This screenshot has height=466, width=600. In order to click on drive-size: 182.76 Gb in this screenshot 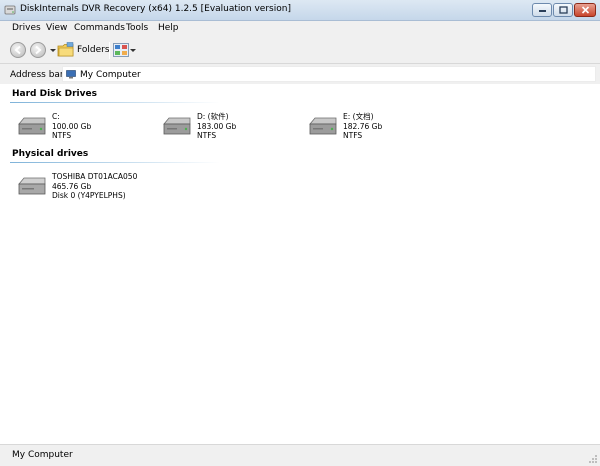, I will do `click(363, 126)`.